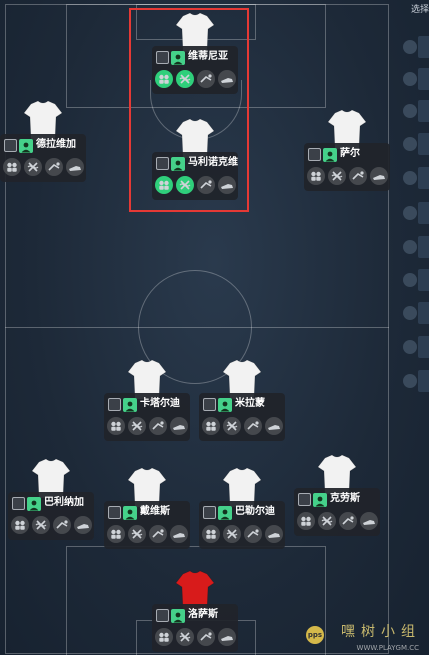 The width and height of the screenshot is (429, 655). What do you see at coordinates (155, 511) in the screenshot?
I see `player-name: 戴维斯` at bounding box center [155, 511].